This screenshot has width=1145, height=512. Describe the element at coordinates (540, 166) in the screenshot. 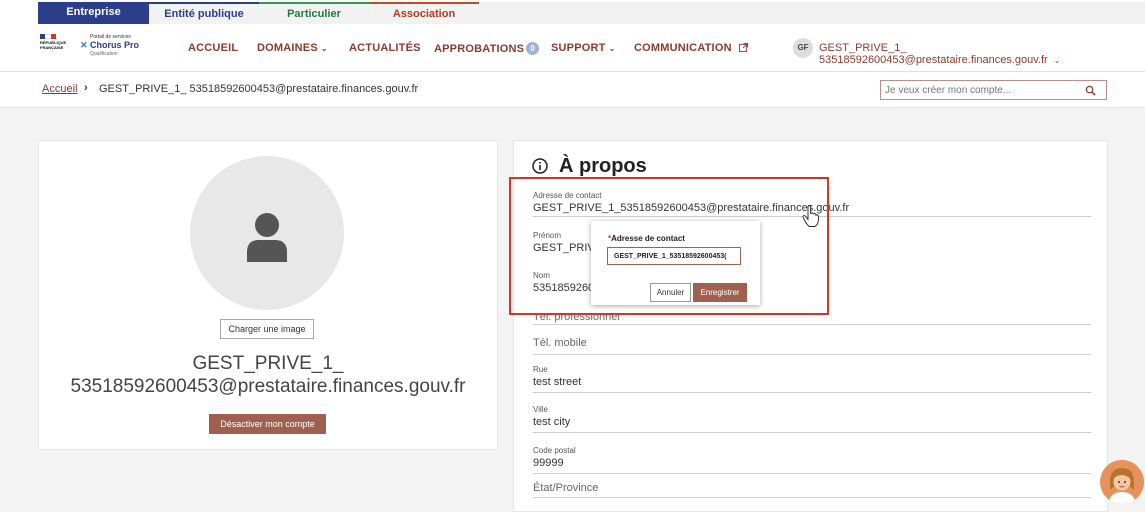

I see `info-icon` at that location.